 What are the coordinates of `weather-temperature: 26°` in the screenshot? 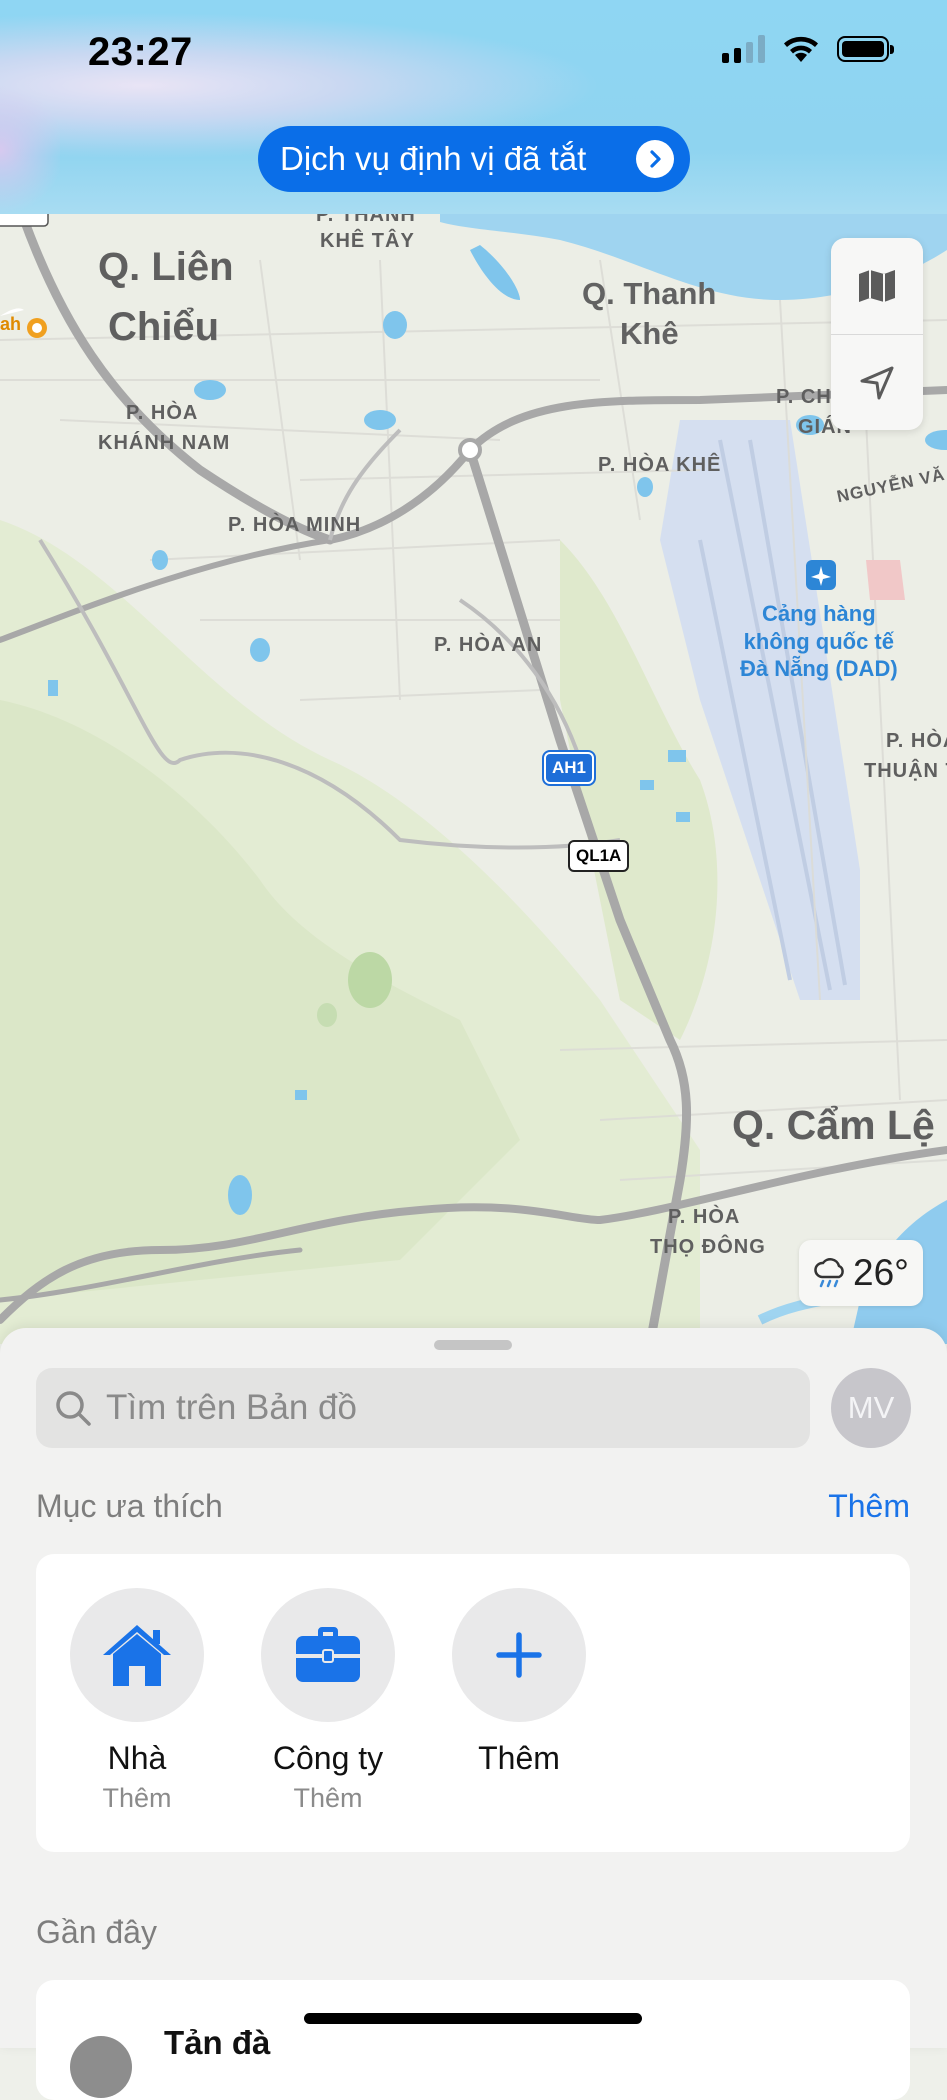 It's located at (881, 1272).